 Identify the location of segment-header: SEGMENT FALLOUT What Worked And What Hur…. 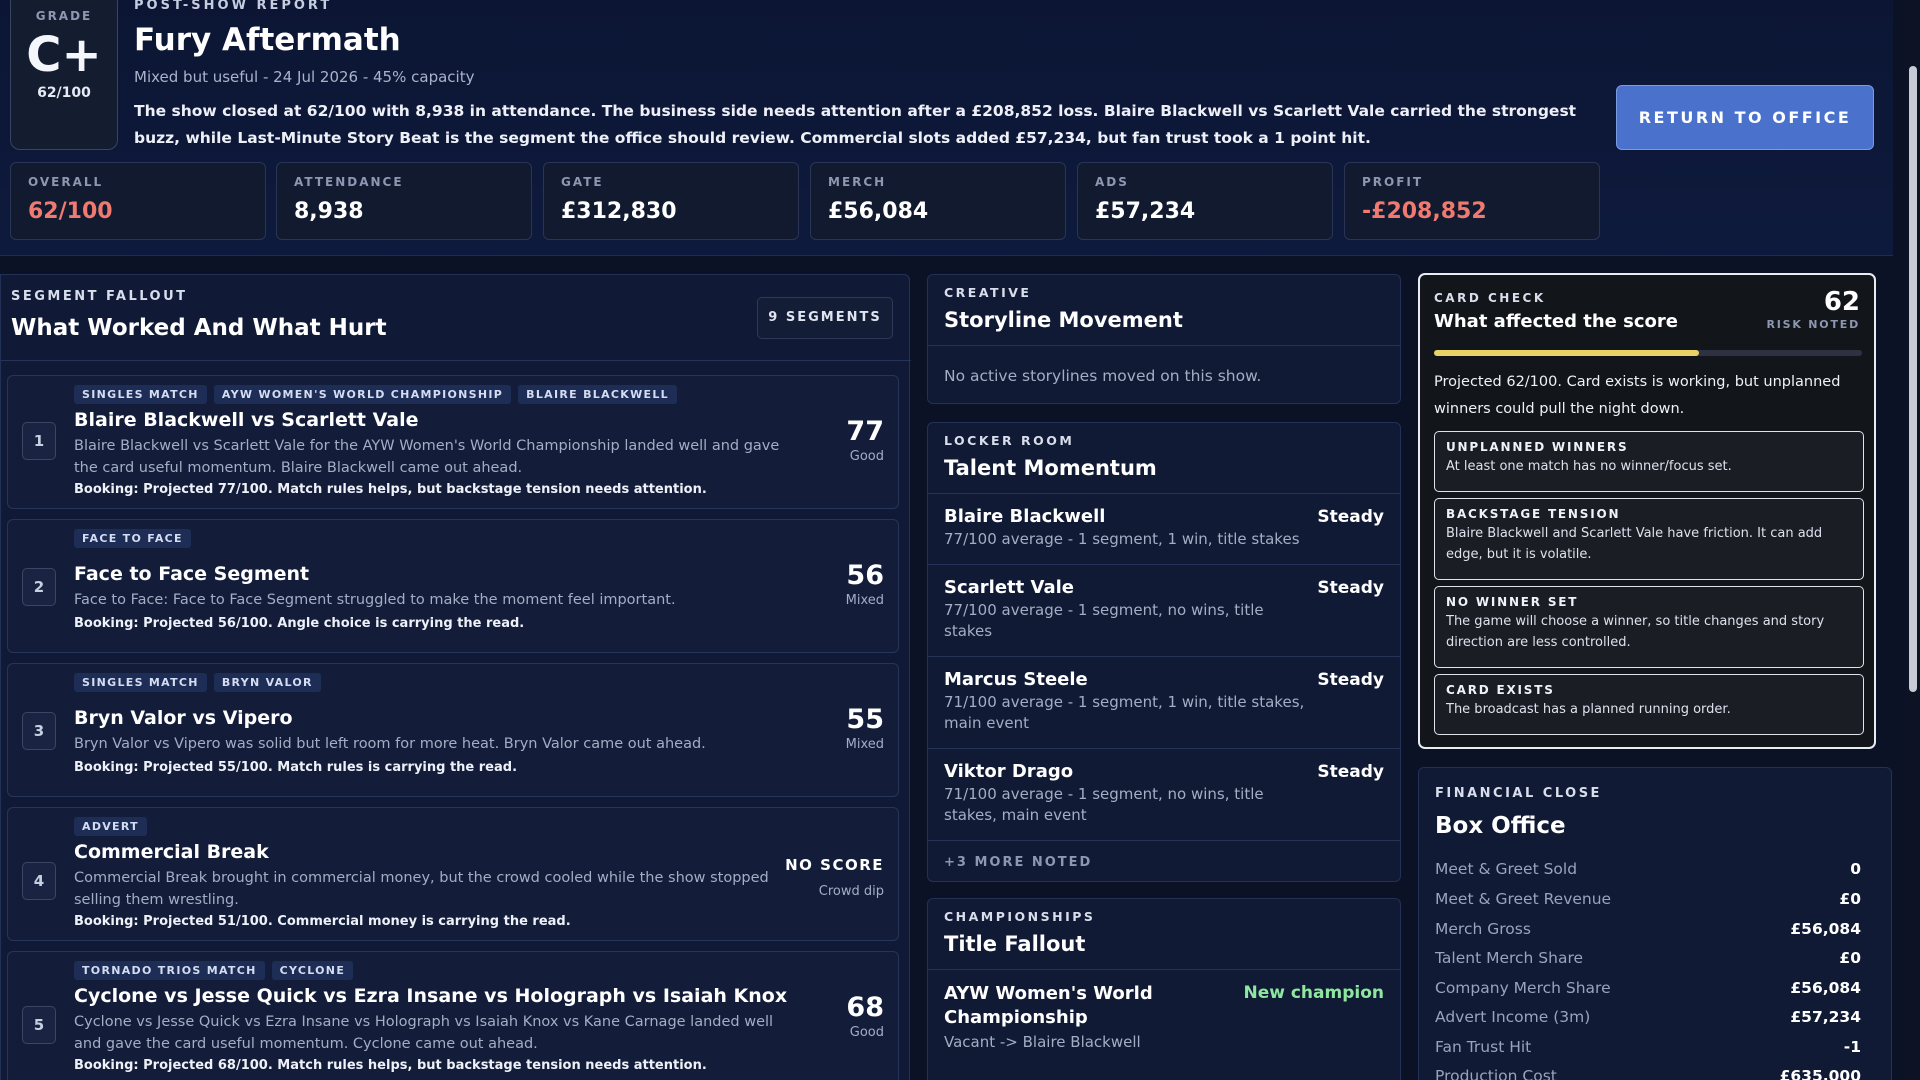
(199, 315).